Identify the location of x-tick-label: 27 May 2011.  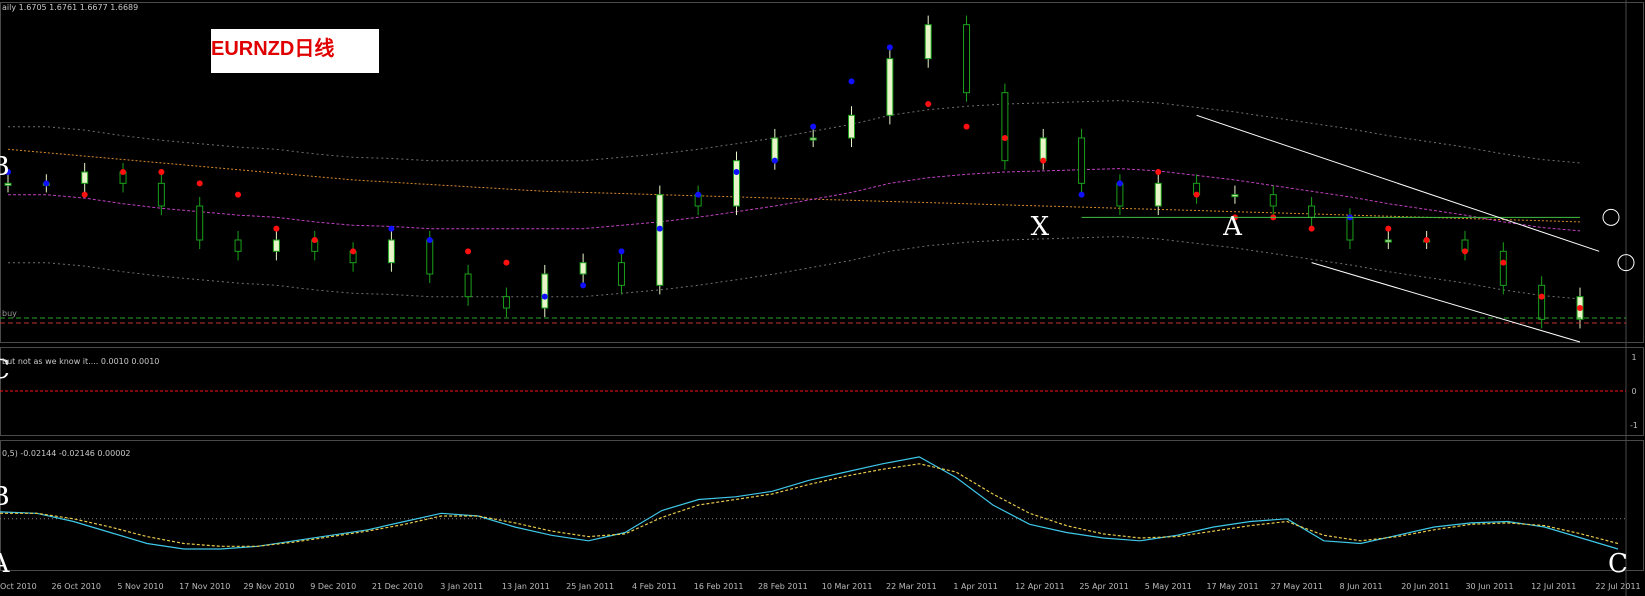
(1297, 586).